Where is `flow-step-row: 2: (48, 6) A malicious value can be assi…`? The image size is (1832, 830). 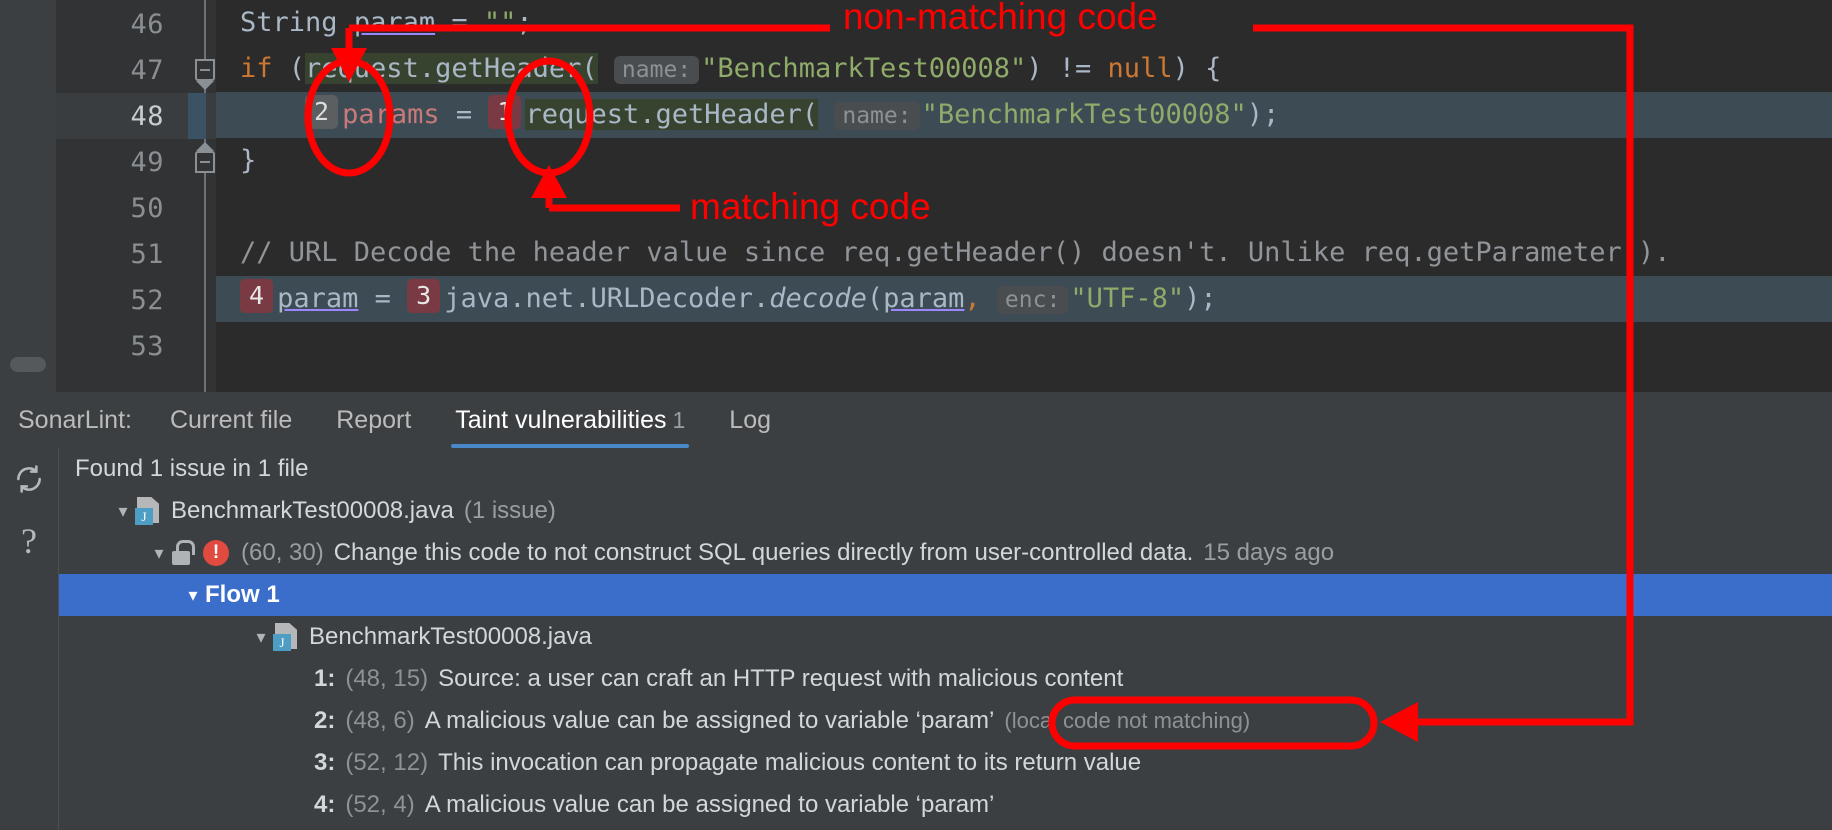
flow-step-row: 2: (48, 6) A malicious value can be assi… is located at coordinates (945, 721).